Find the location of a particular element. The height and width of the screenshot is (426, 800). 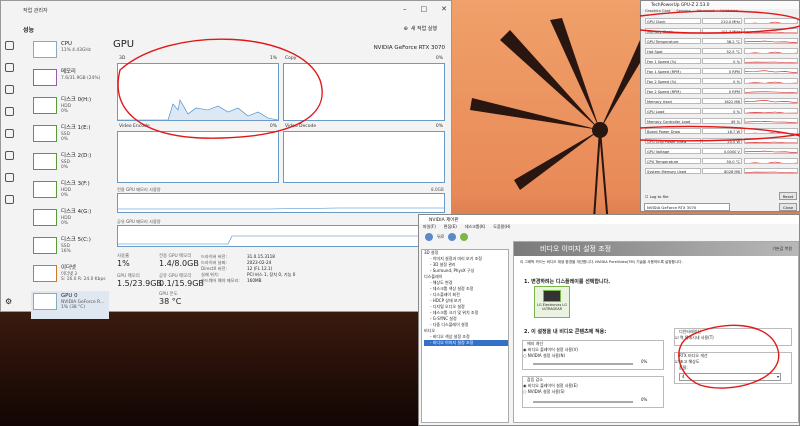

gpuz-title: TechPowerUp GPU-Z 2.53.0 is located at coordinates (720, 5).